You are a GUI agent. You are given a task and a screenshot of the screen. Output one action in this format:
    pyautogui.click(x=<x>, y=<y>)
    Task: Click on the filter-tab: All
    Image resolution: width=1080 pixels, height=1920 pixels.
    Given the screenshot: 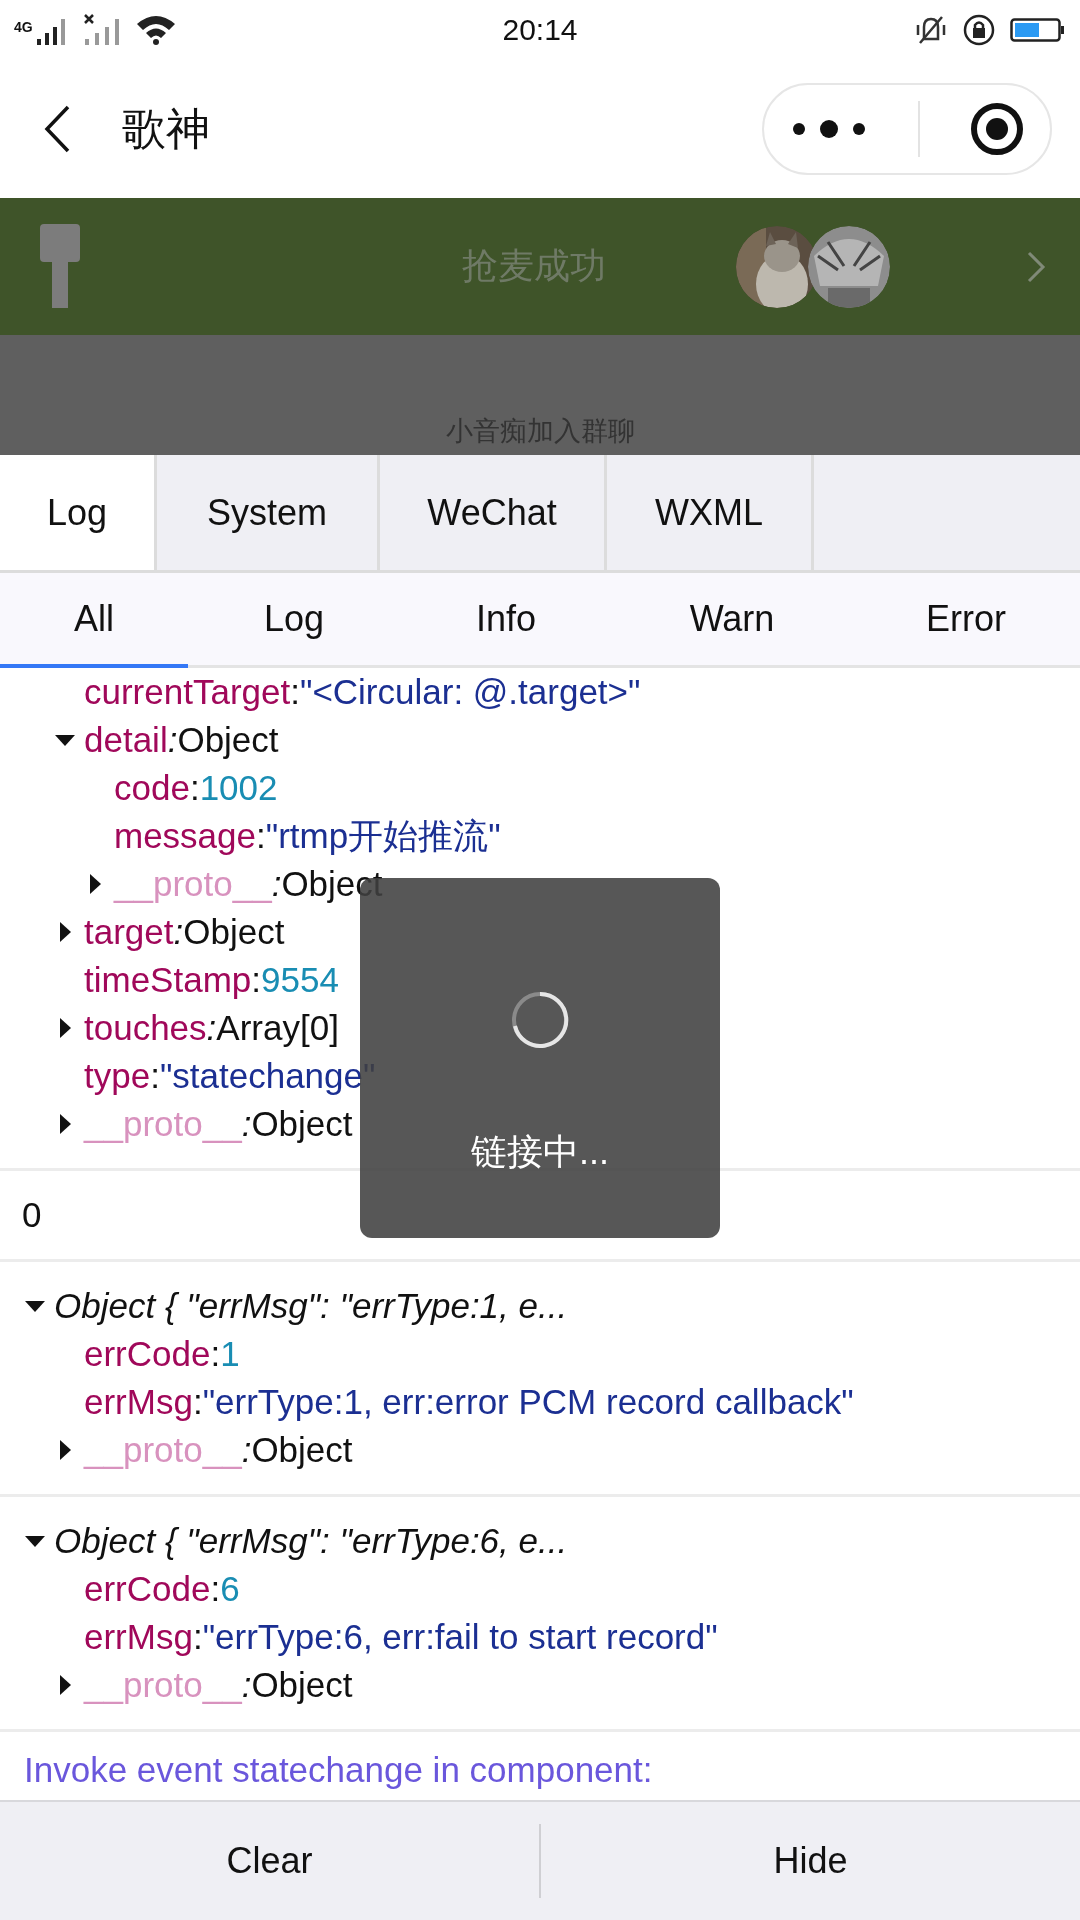 What is the action you would take?
    pyautogui.click(x=94, y=620)
    